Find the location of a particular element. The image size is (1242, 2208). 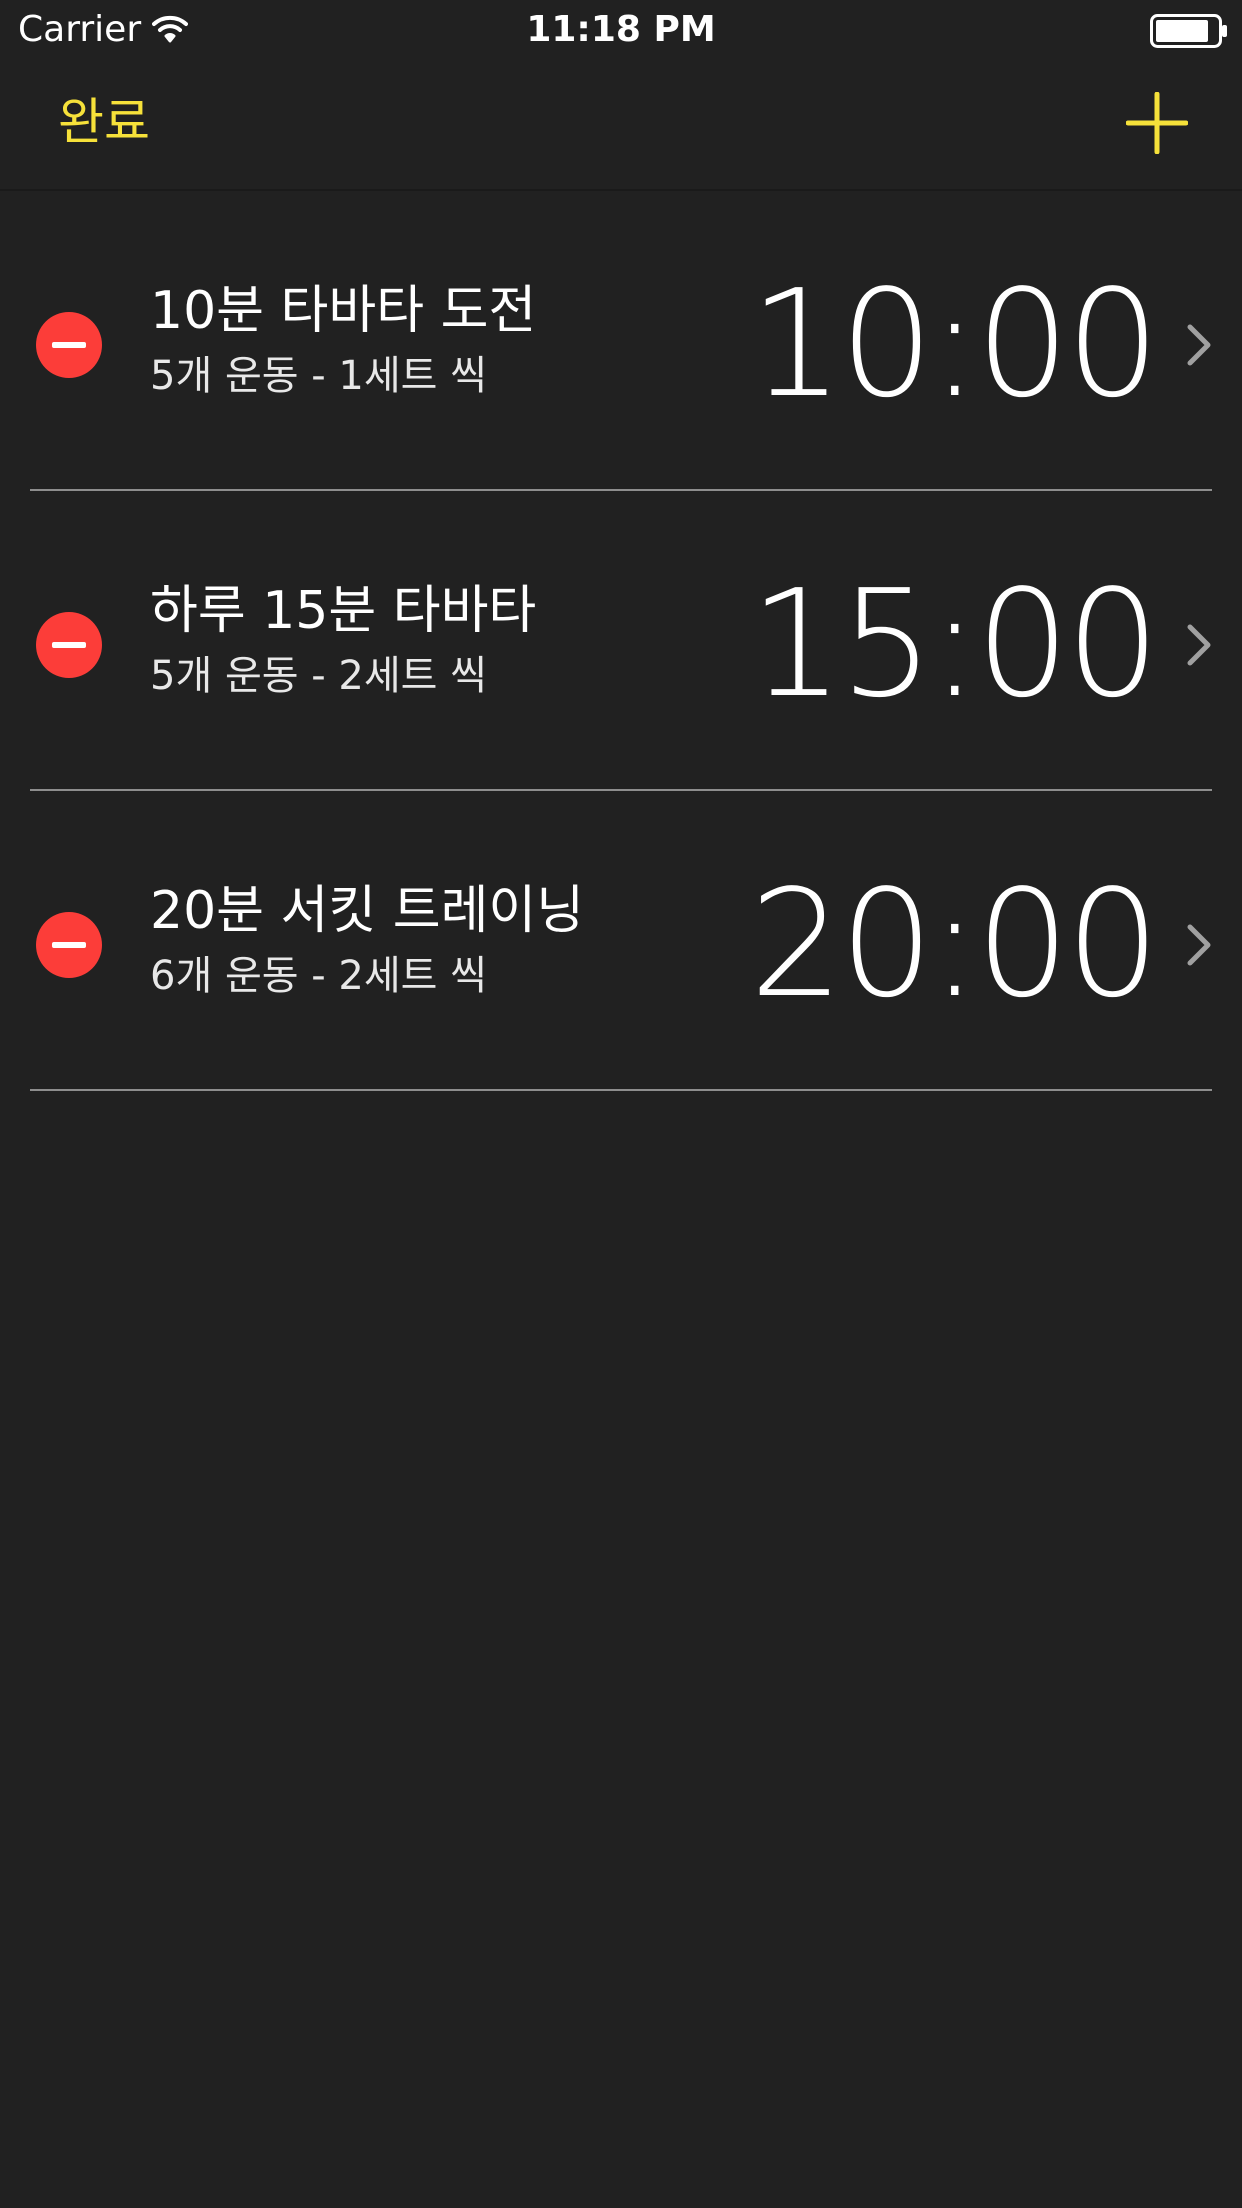

status-time: 11:18 PM is located at coordinates (621, 29).